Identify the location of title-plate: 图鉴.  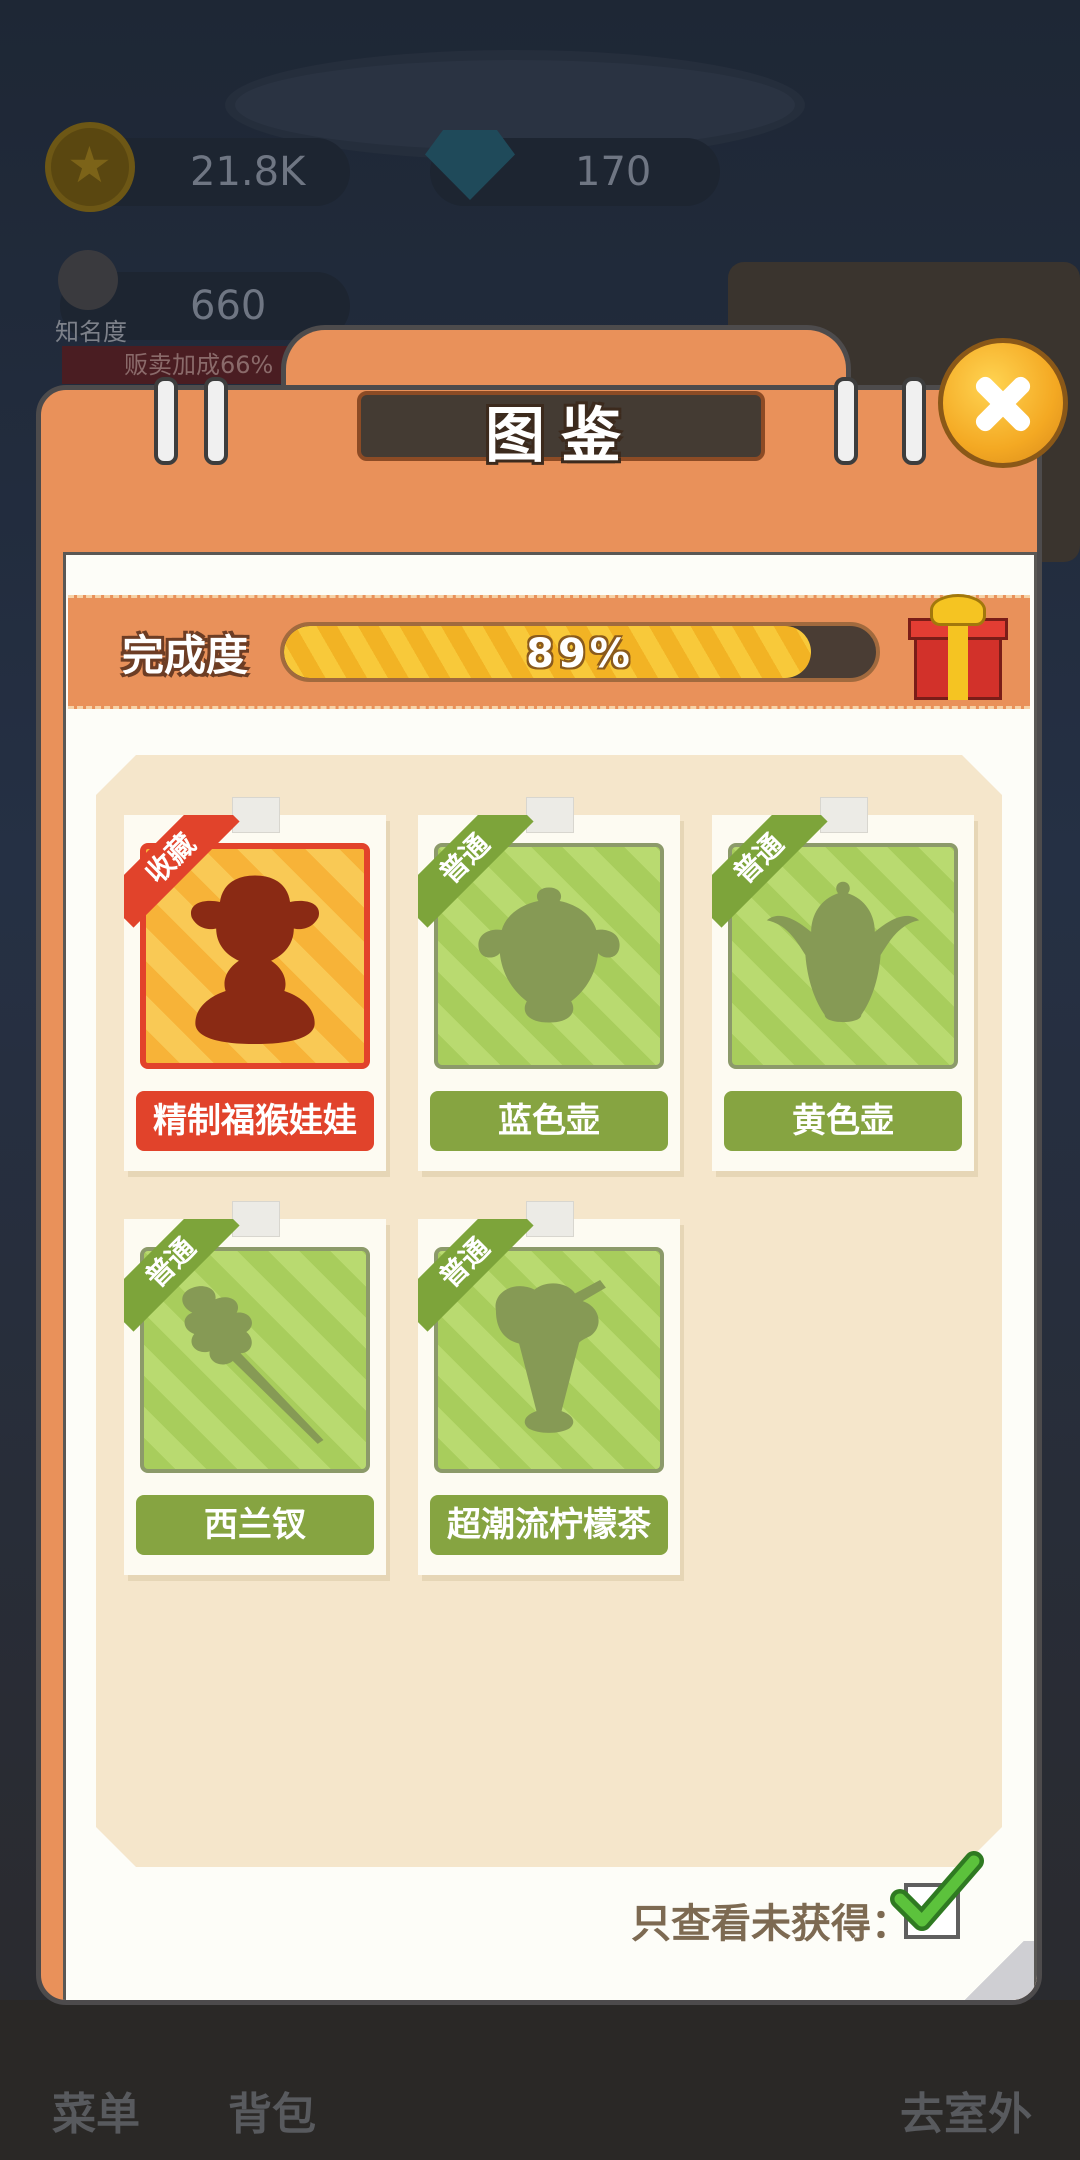
(561, 431).